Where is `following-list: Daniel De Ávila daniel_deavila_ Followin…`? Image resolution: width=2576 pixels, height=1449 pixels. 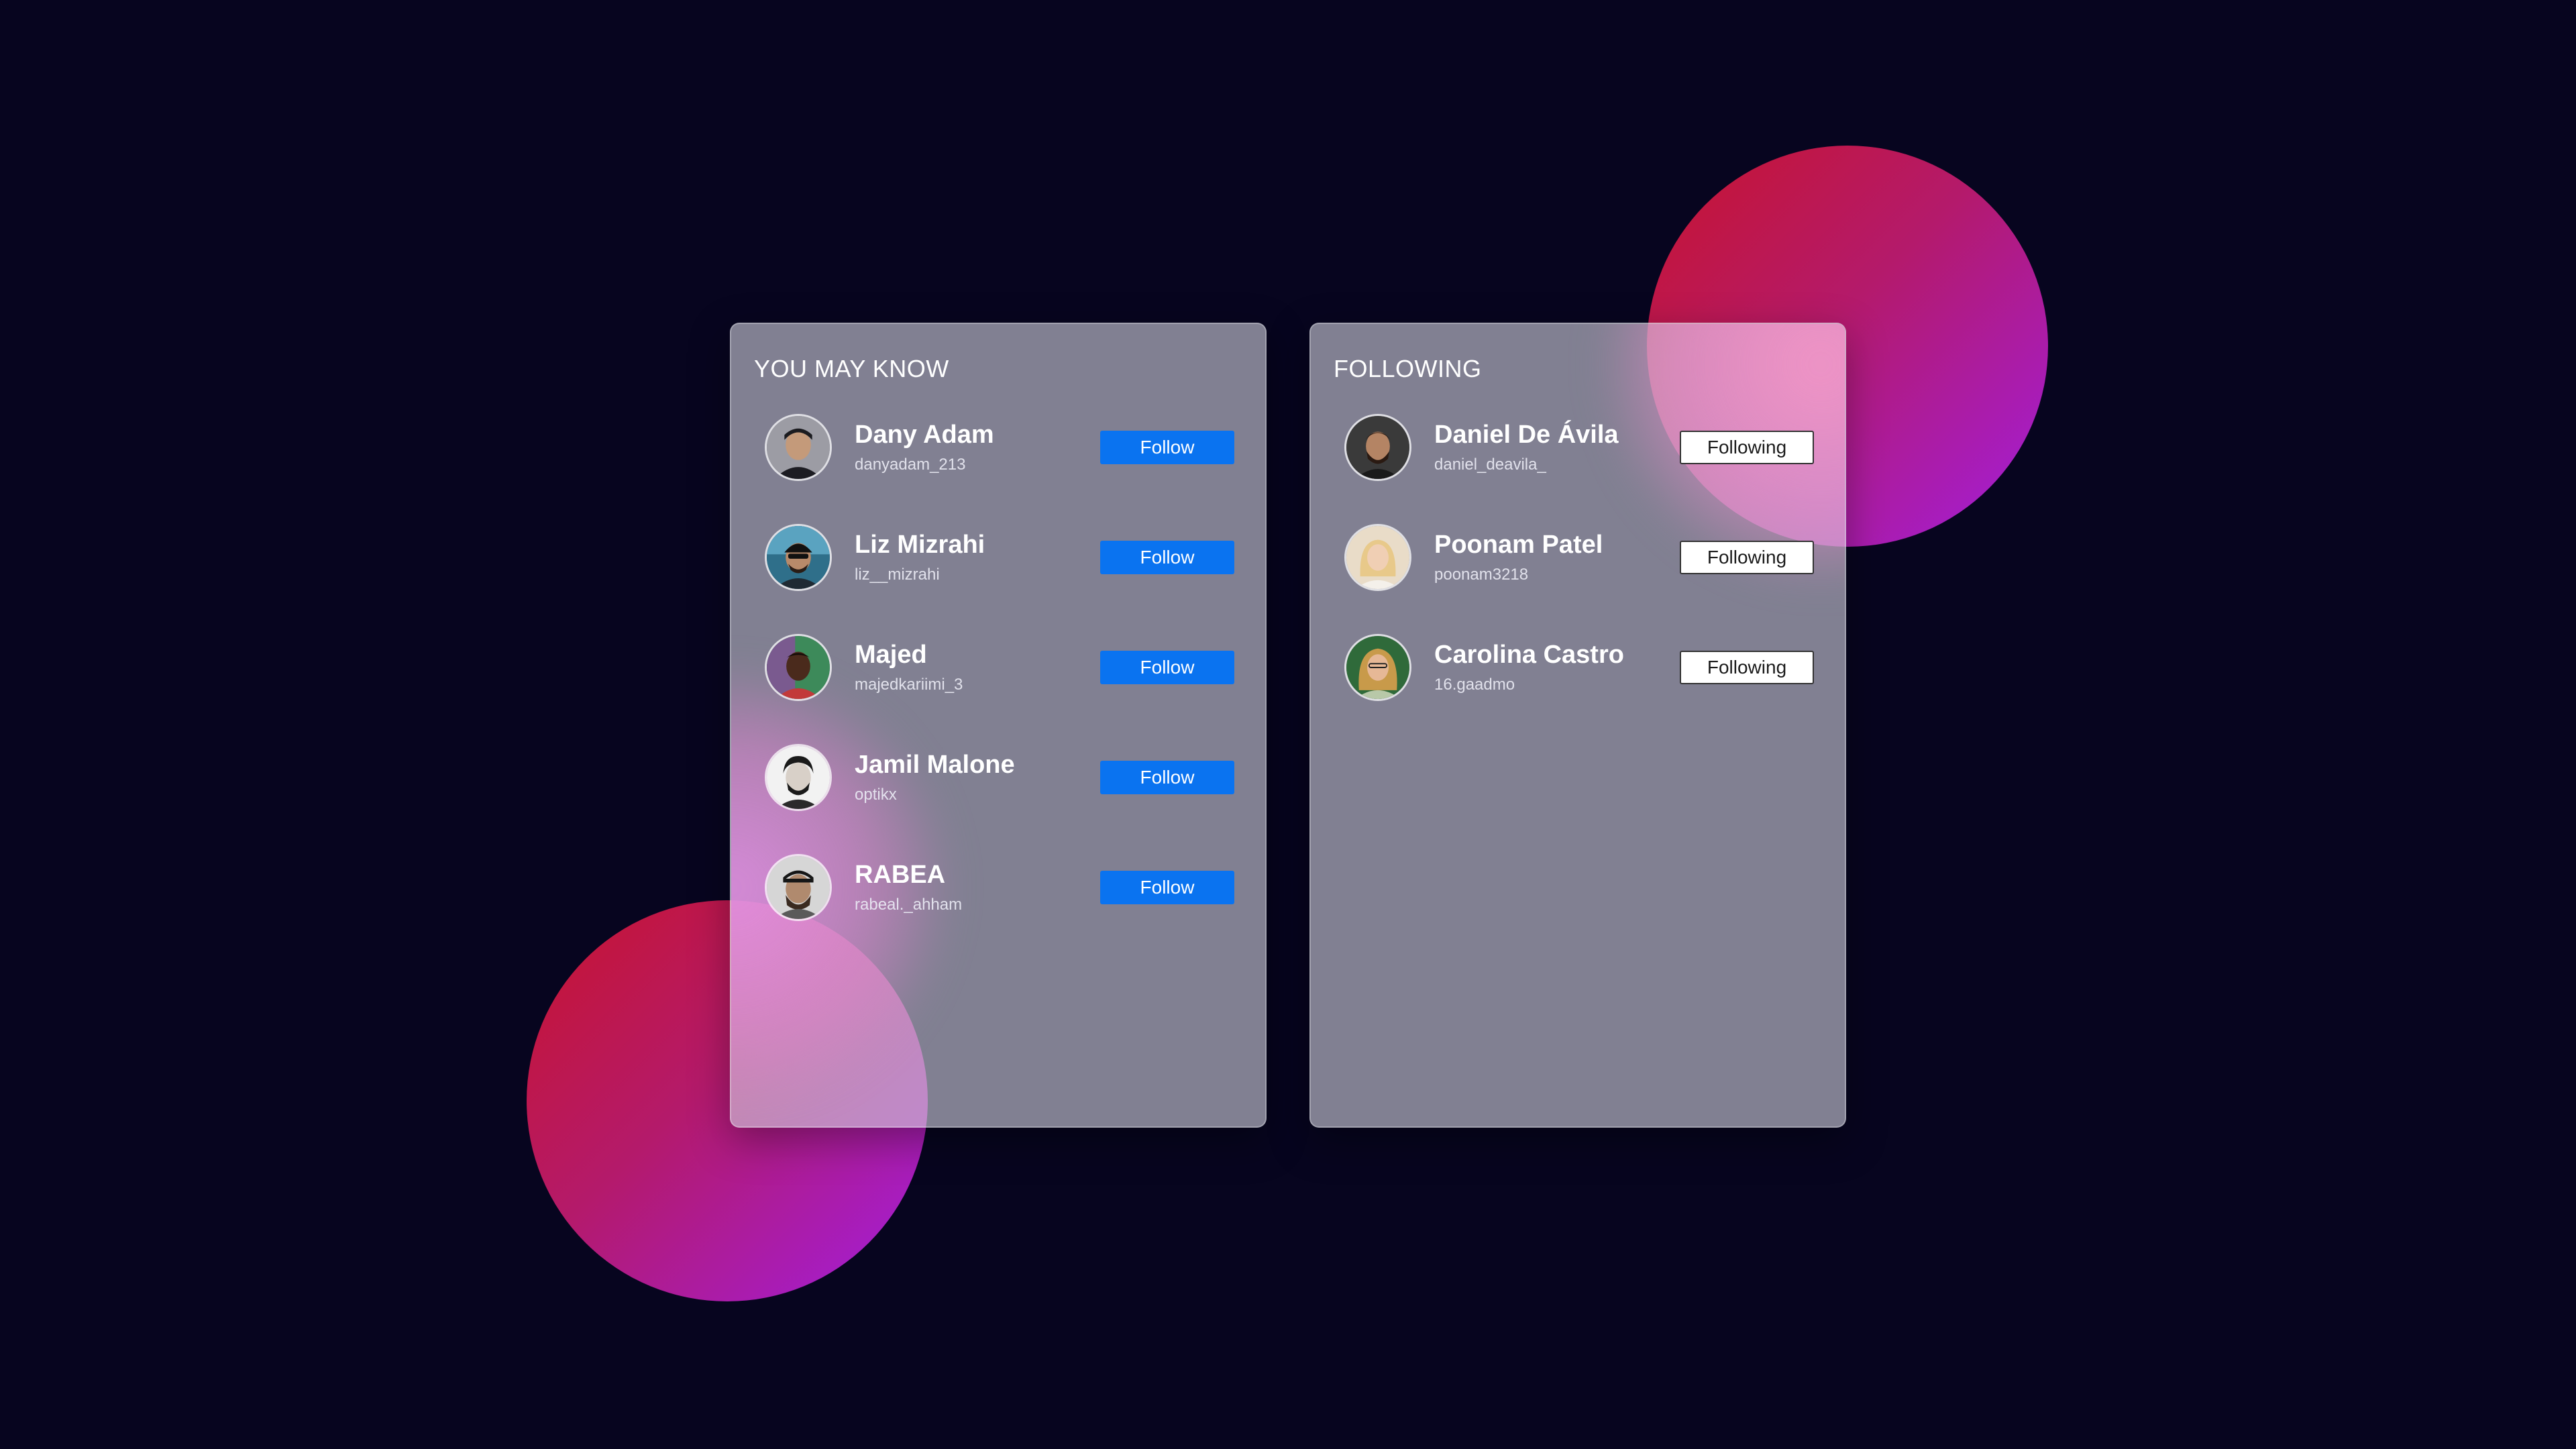
following-list: Daniel De Ávila daniel_deavila_ Followin… is located at coordinates (1579, 579).